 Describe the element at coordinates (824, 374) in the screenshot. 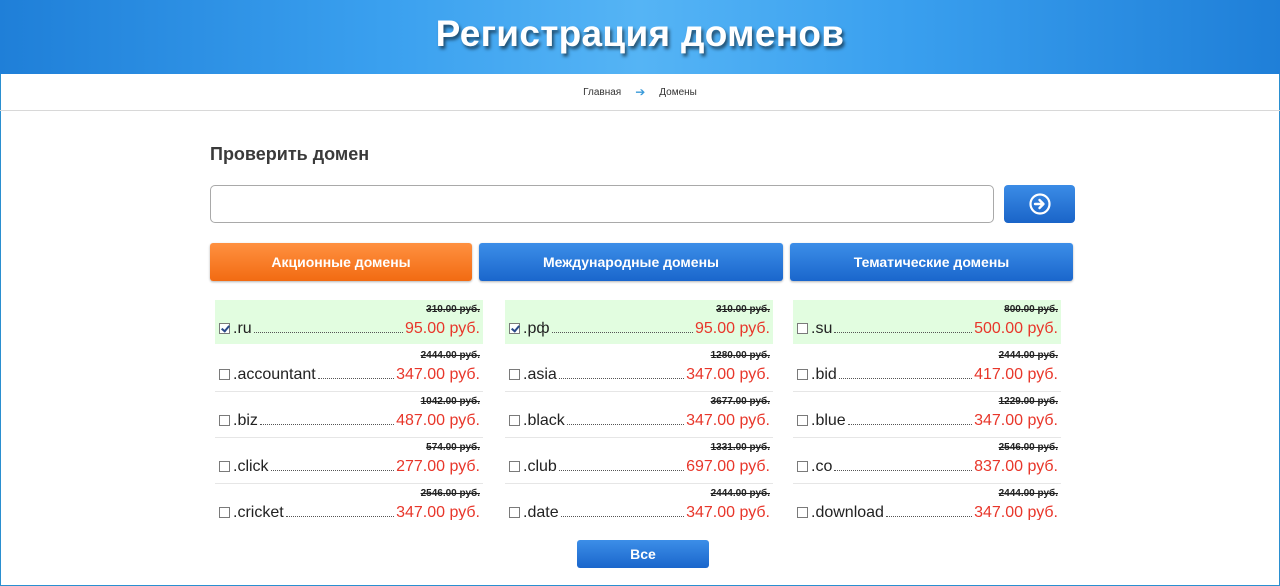

I see `domain-zone: .bid` at that location.